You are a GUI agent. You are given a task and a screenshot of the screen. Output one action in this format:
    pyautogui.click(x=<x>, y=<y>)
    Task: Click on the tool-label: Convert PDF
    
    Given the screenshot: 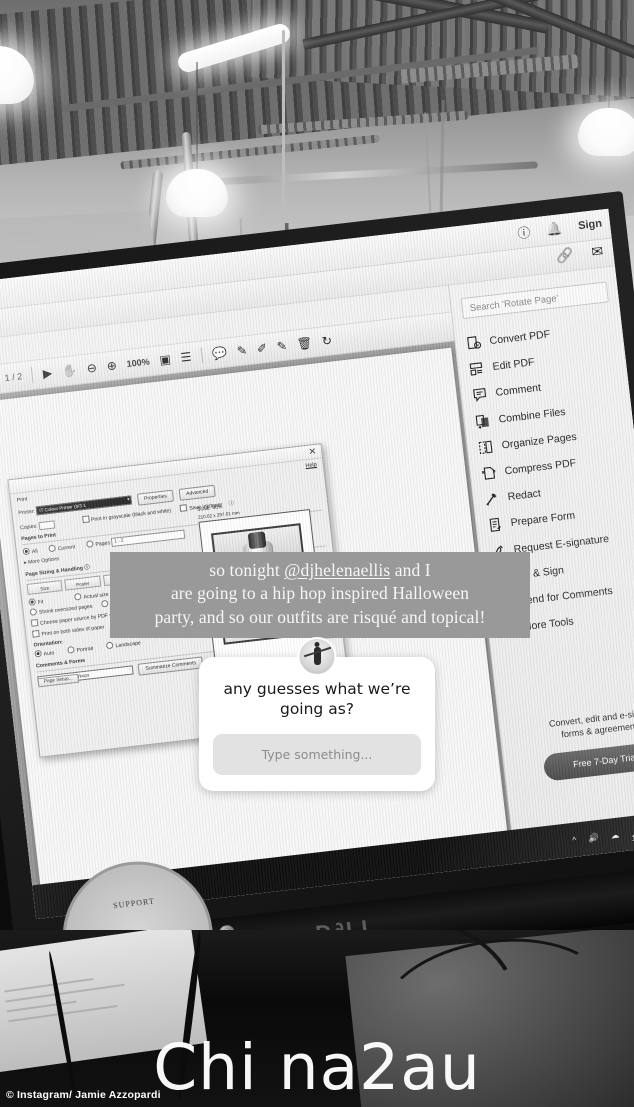 What is the action you would take?
    pyautogui.click(x=520, y=338)
    